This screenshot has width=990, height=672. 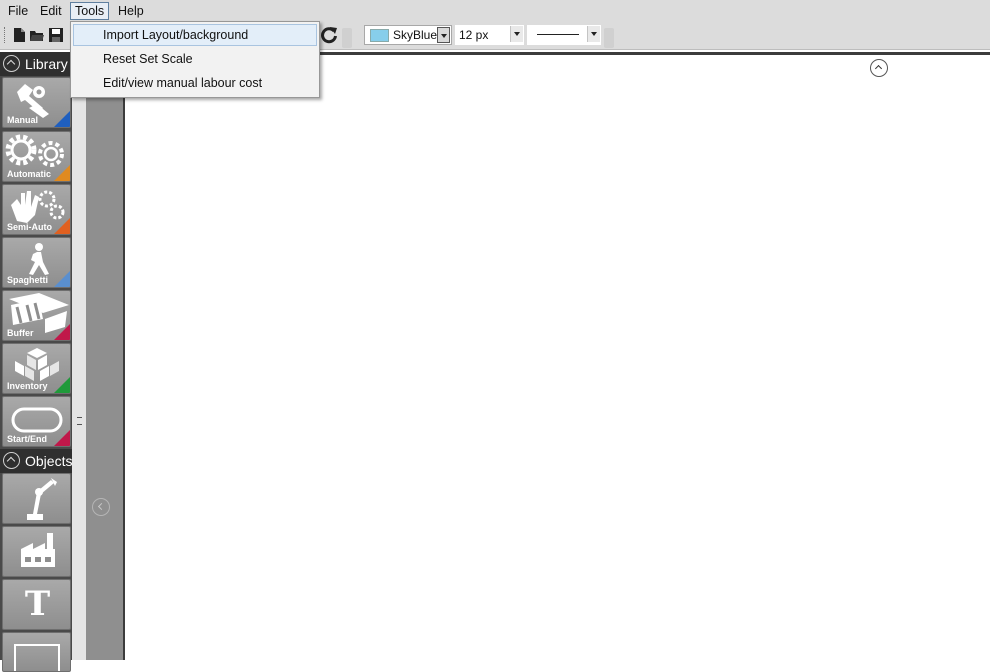 What do you see at coordinates (195, 35) in the screenshot?
I see `menu-item-import-layout: Import Layout/background` at bounding box center [195, 35].